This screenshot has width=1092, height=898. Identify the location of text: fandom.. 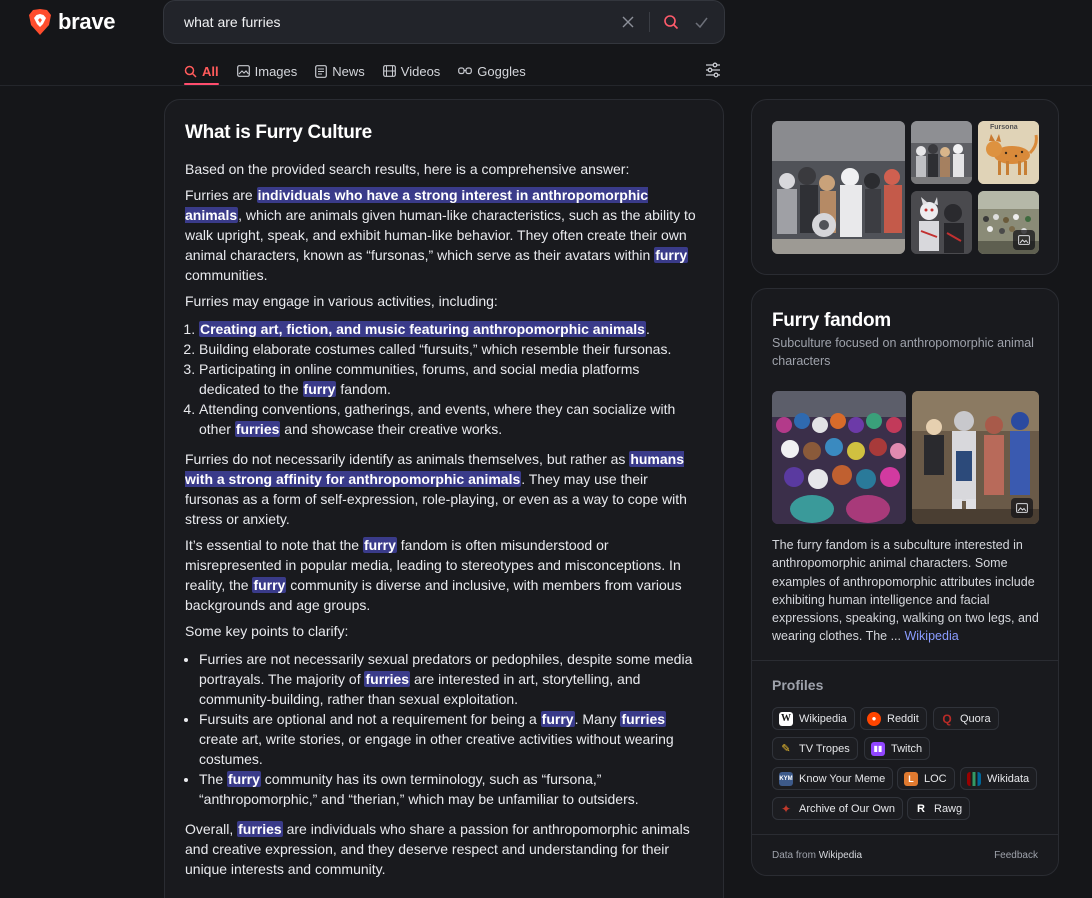
(363, 389).